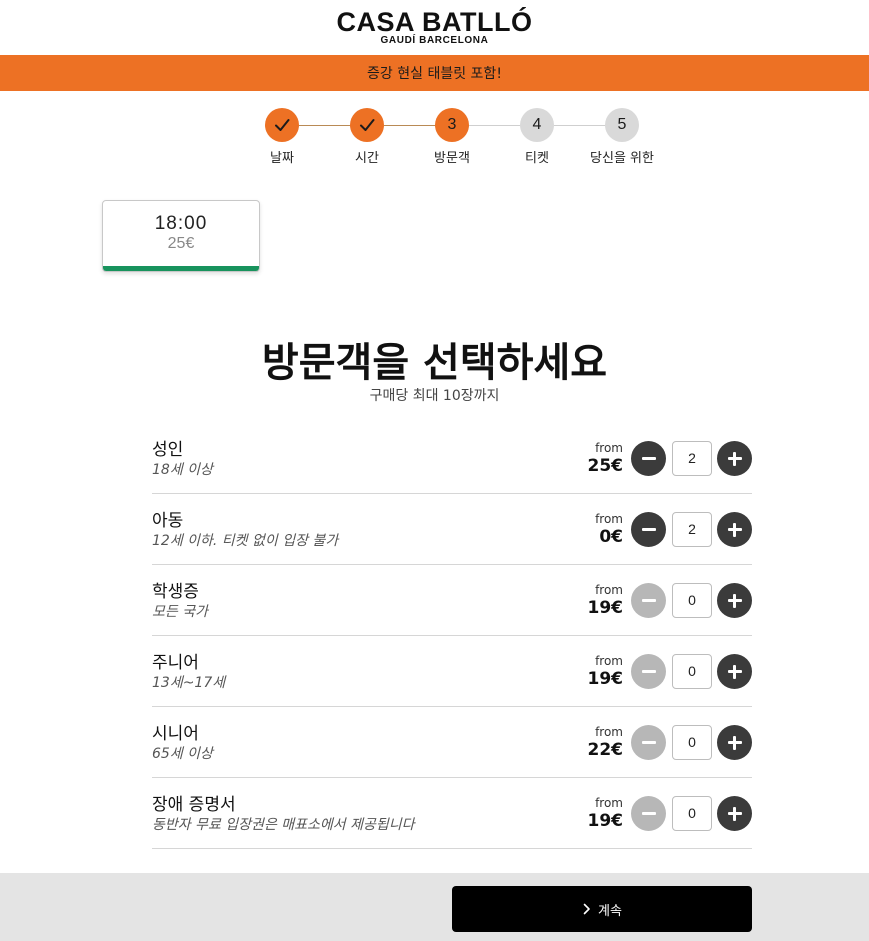  Describe the element at coordinates (189, 683) in the screenshot. I see `visitor-type-desc: 13세~17세` at that location.